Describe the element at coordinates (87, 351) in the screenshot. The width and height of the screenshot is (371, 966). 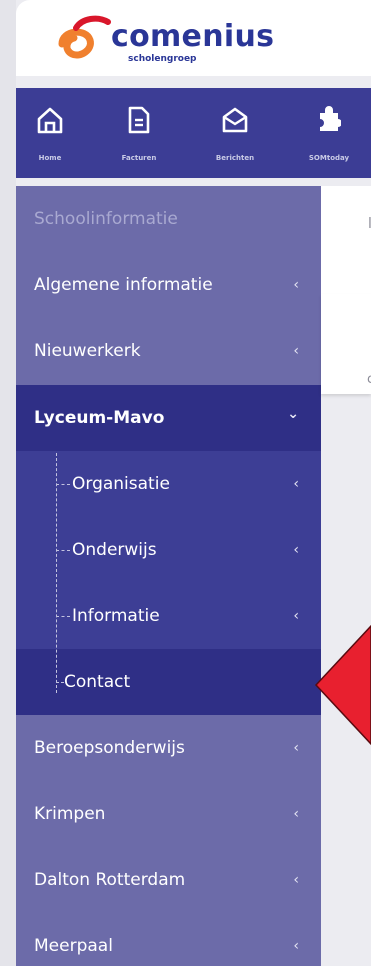
I see `sidebar-item-label: Nieuwerkerk` at that location.